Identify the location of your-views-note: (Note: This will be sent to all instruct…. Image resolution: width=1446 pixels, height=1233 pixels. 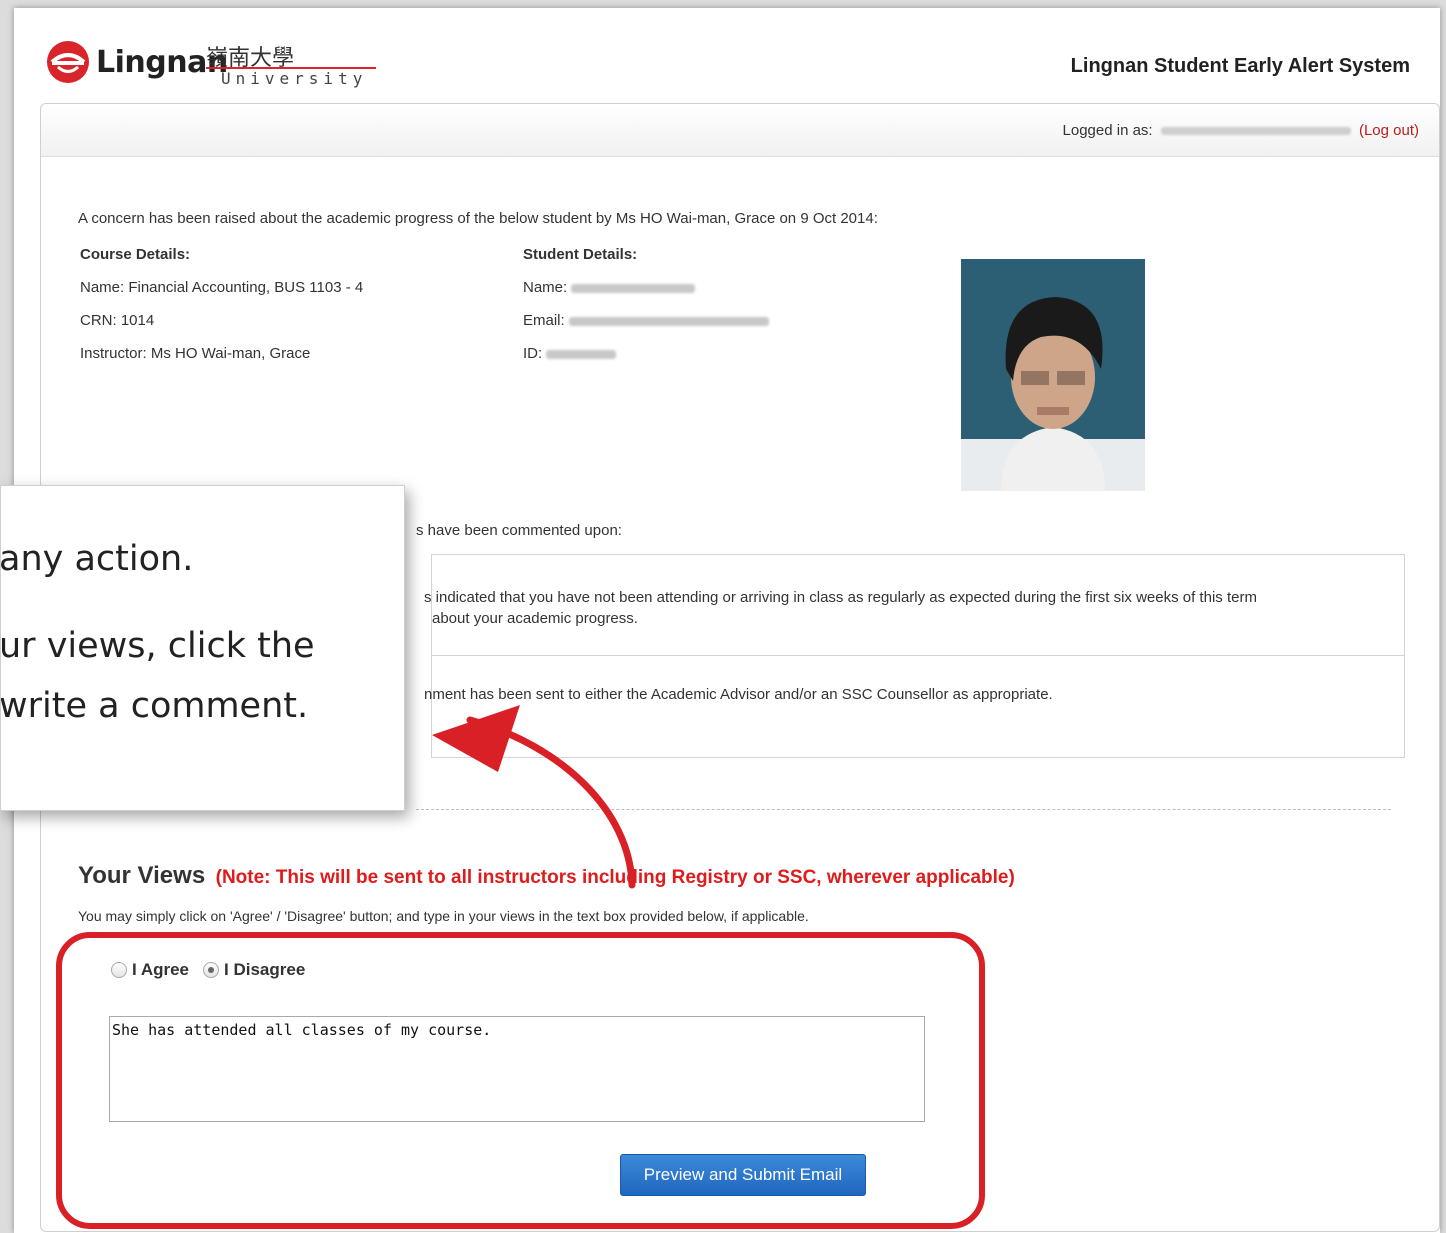
(615, 877).